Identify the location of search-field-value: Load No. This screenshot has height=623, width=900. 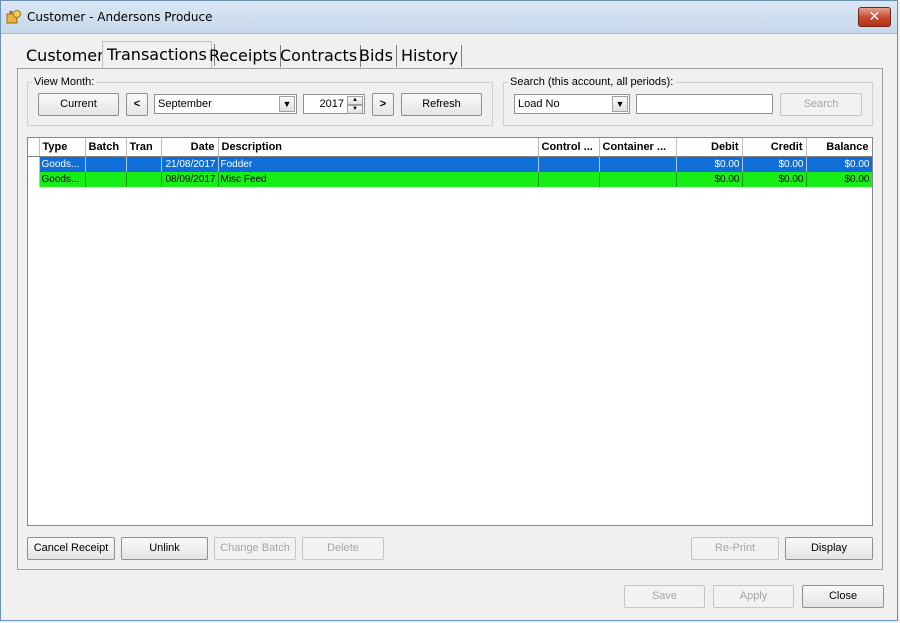
(539, 104).